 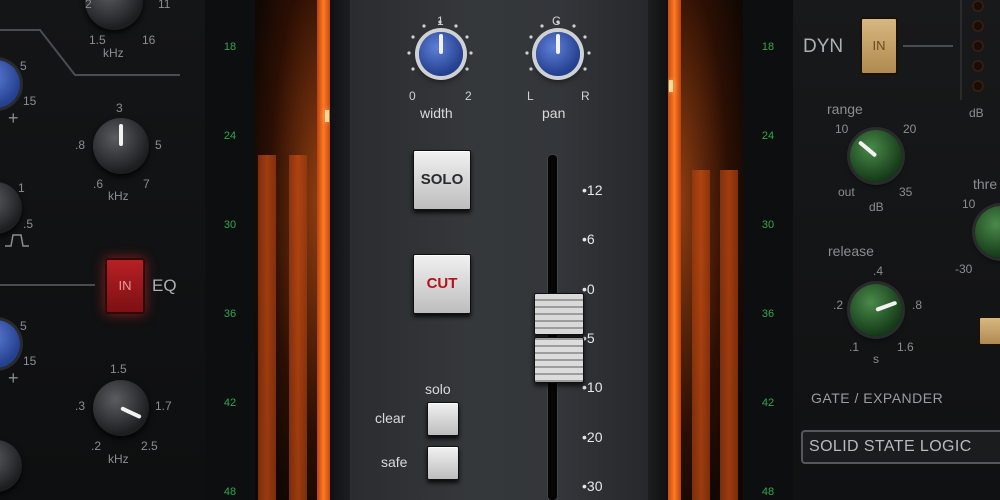 I want to click on solo-safe-button, so click(x=443, y=463).